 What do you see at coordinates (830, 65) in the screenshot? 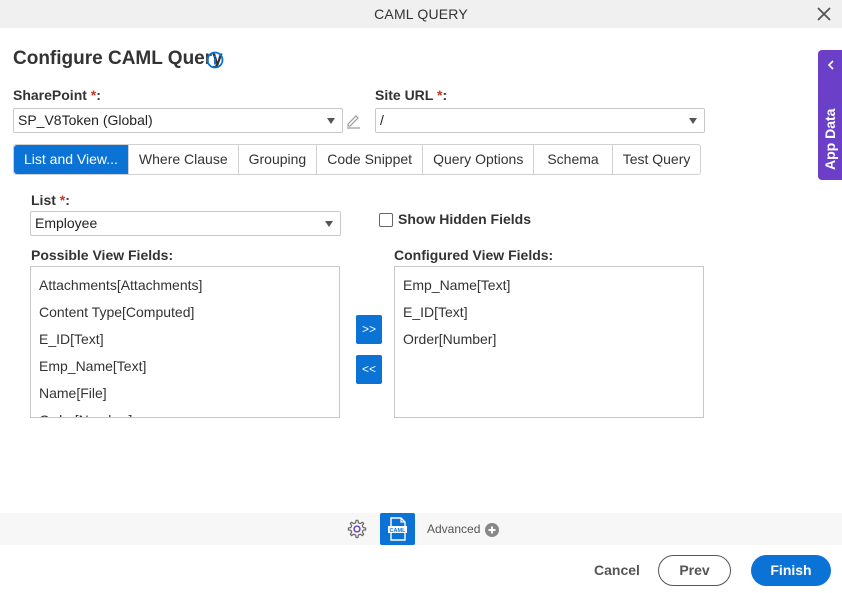
I see `chevron-left-icon` at bounding box center [830, 65].